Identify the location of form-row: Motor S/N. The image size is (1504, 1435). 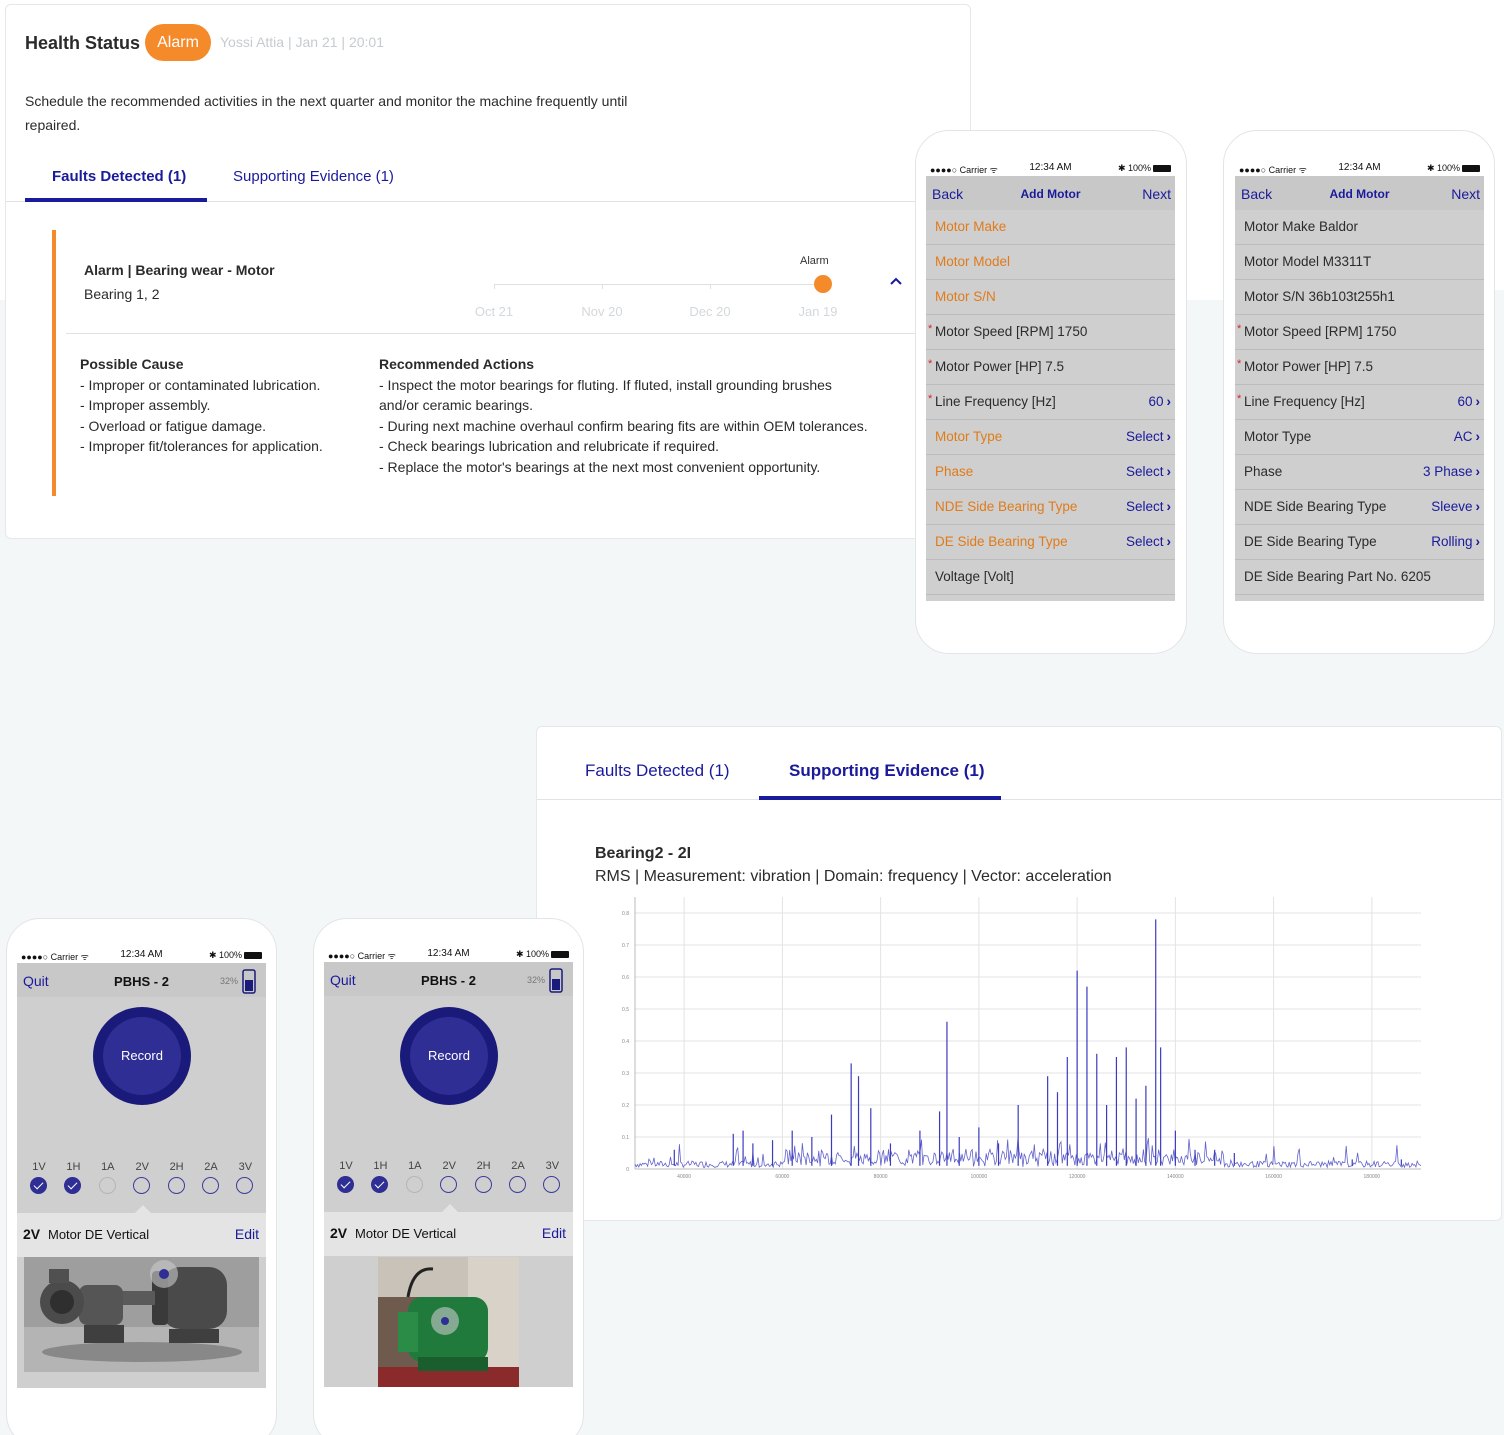
(1050, 297).